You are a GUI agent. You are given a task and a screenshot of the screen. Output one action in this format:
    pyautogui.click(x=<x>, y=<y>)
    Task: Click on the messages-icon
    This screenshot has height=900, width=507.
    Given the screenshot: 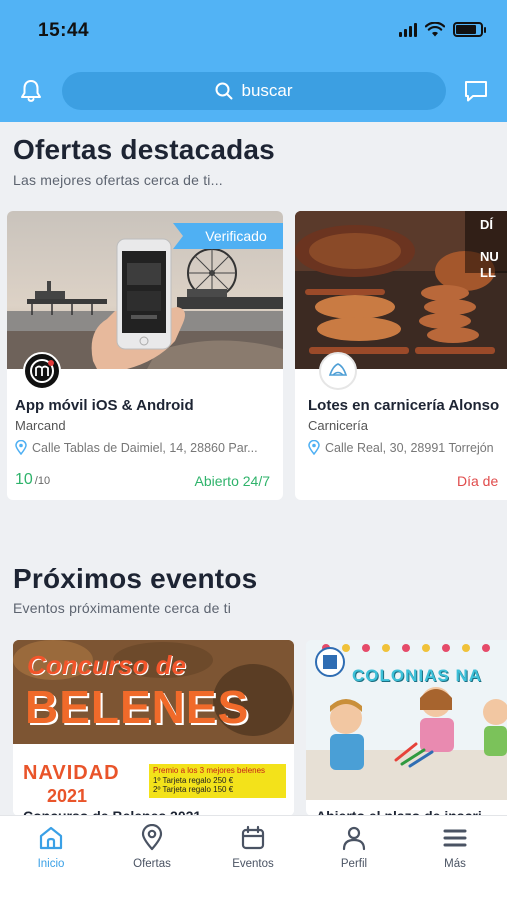 What is the action you would take?
    pyautogui.click(x=476, y=91)
    